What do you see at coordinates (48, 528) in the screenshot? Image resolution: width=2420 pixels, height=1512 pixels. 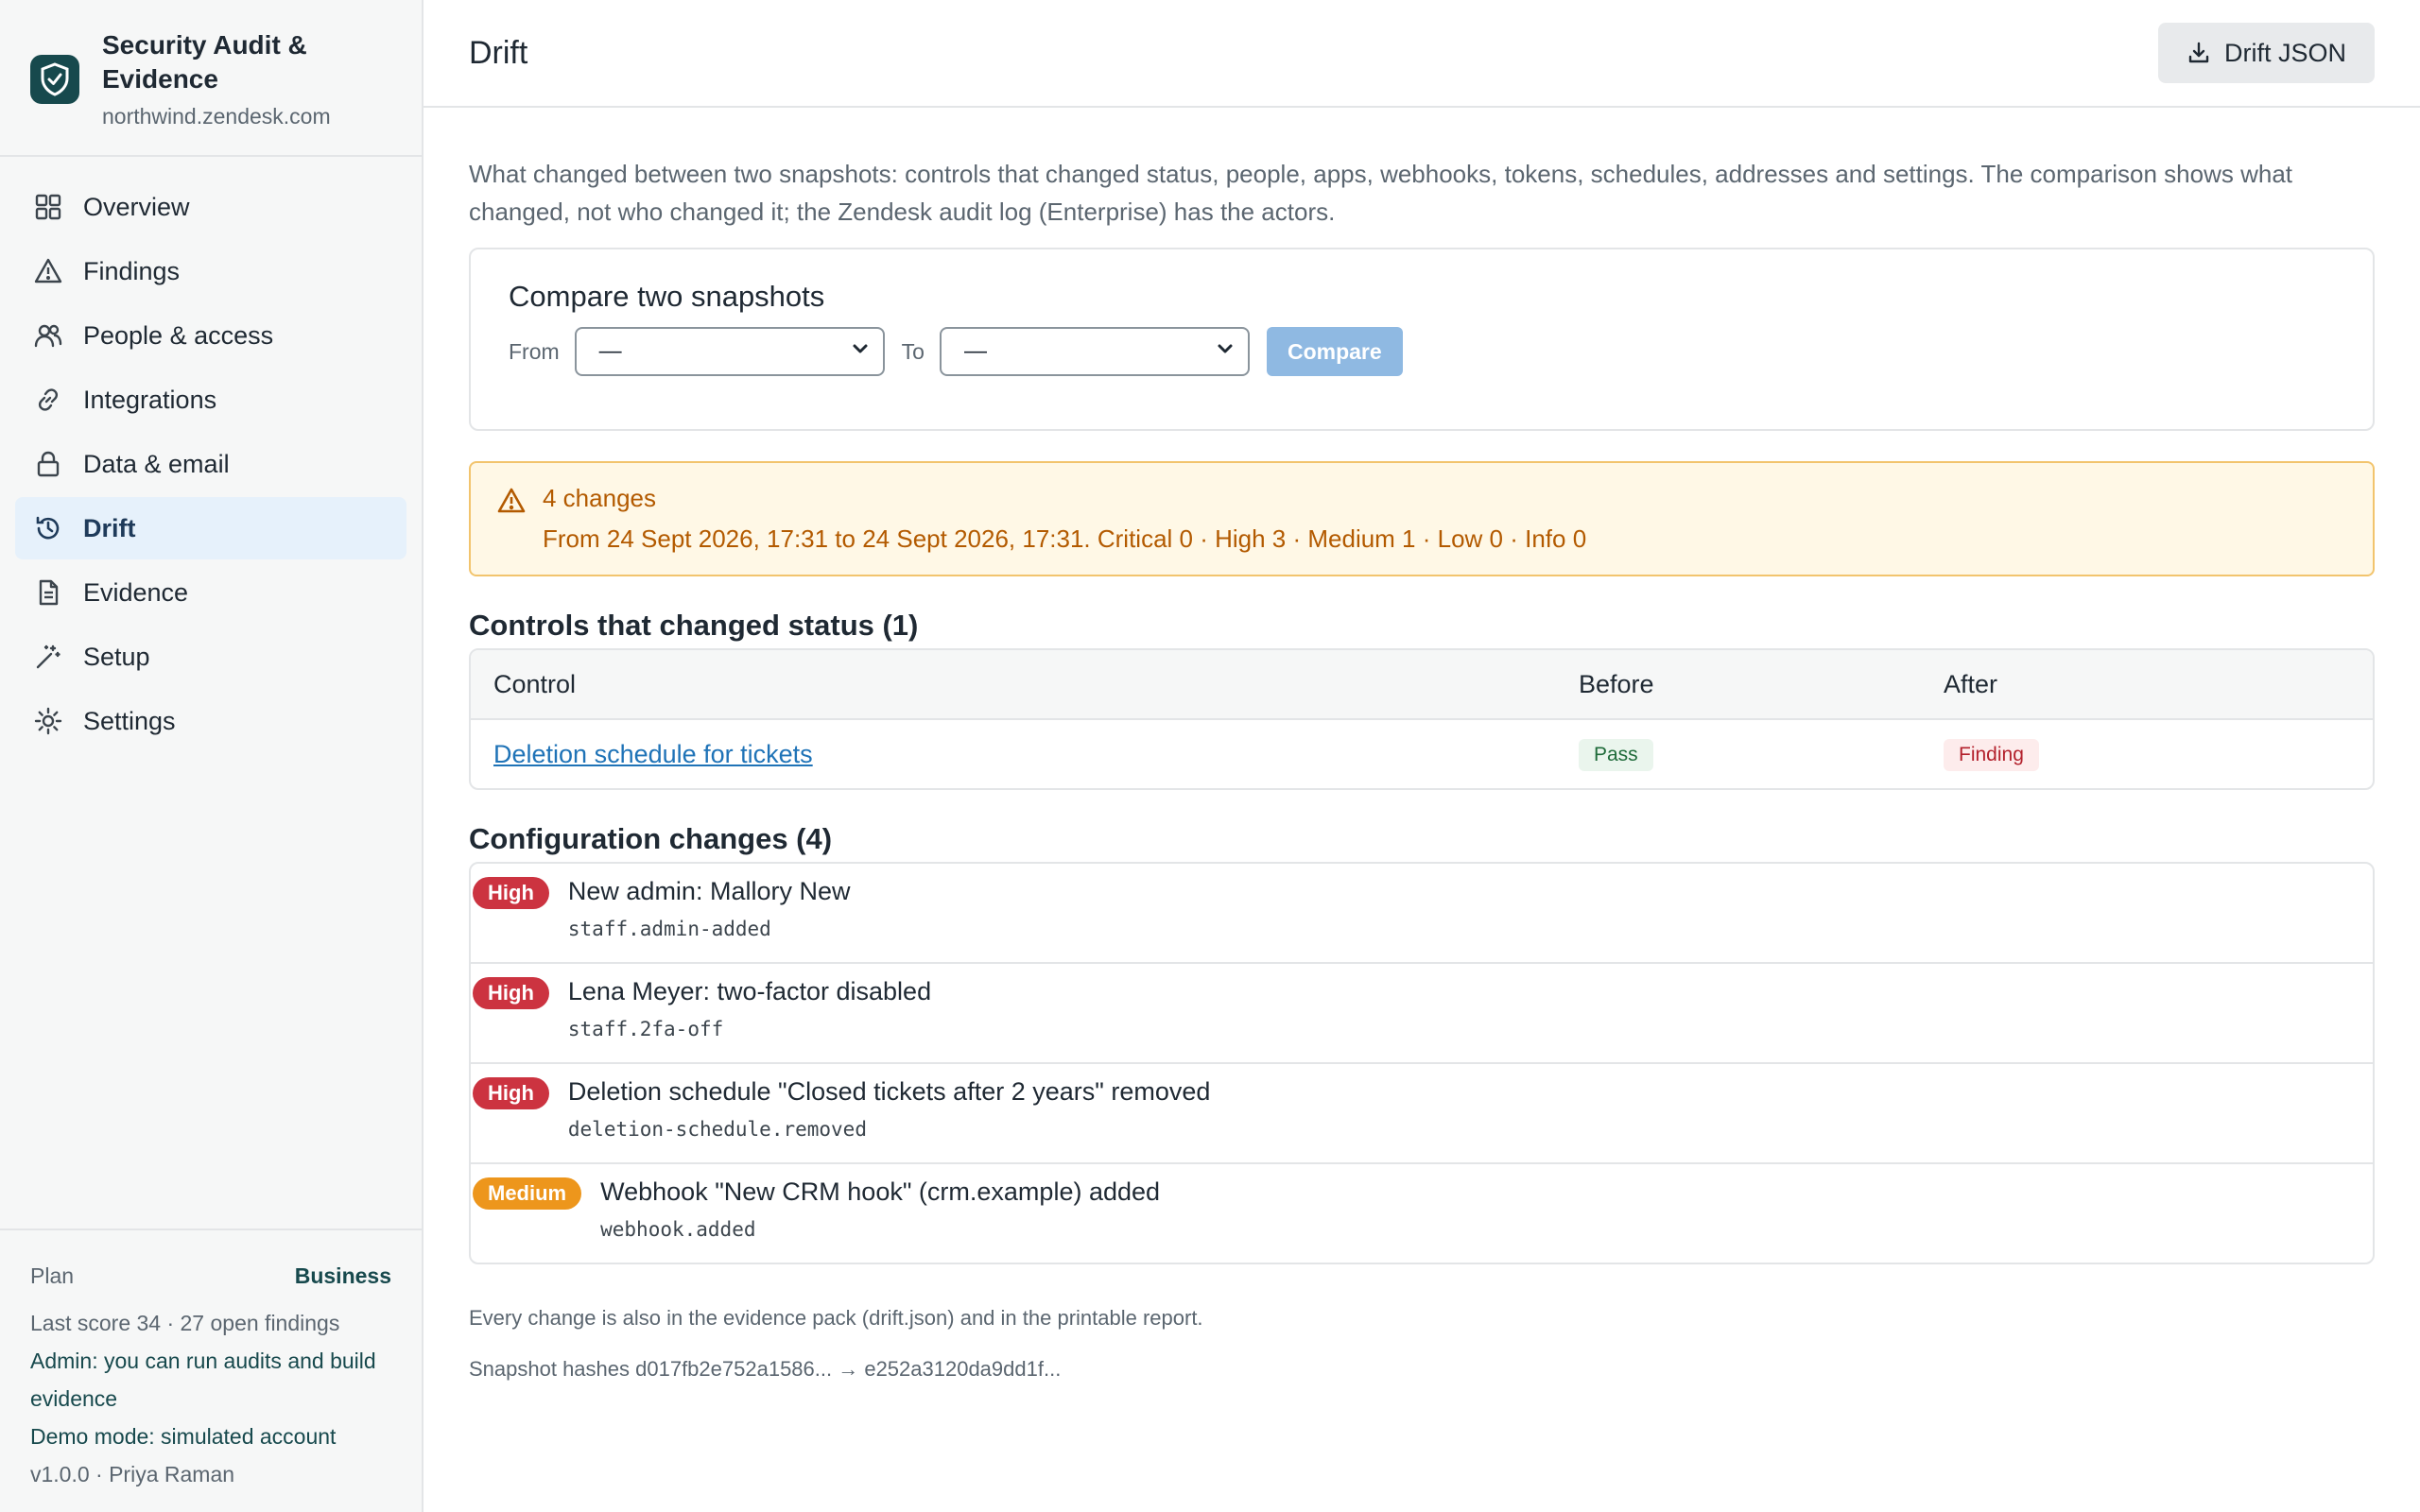 I see `history-icon` at bounding box center [48, 528].